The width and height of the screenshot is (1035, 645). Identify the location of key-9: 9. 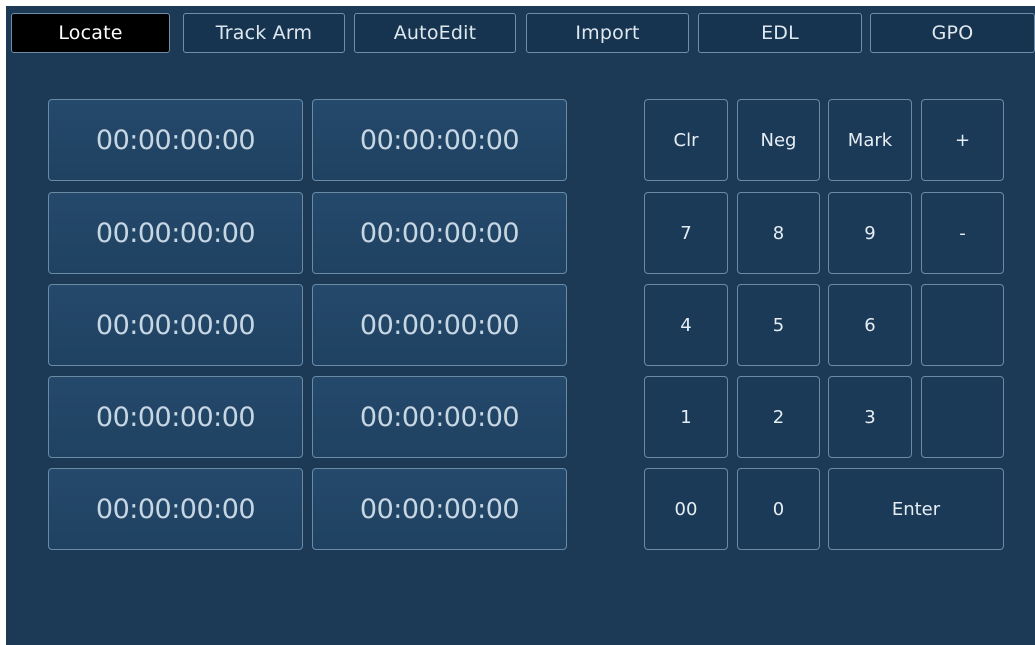
(870, 233).